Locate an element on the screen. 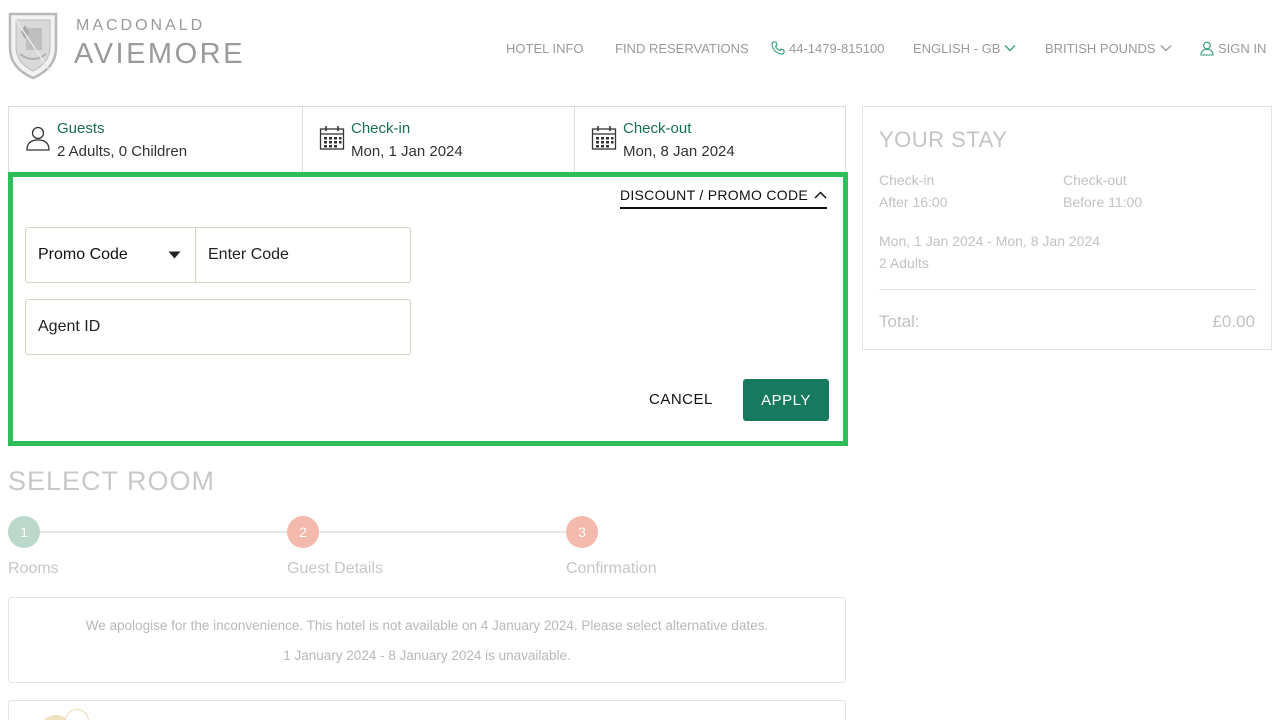 The height and width of the screenshot is (720, 1280). agent-id-input: Agent ID is located at coordinates (218, 327).